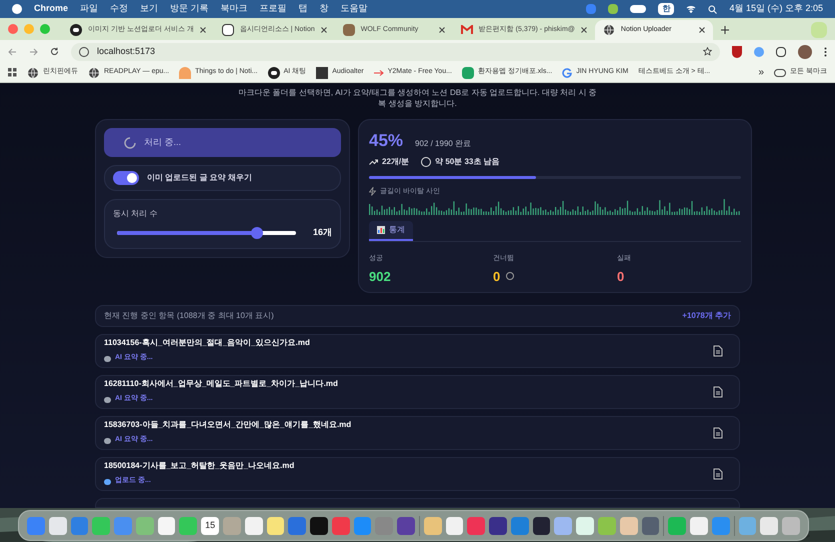 This screenshot has height=542, width=835. What do you see at coordinates (713, 9) in the screenshot?
I see `search-icon` at bounding box center [713, 9].